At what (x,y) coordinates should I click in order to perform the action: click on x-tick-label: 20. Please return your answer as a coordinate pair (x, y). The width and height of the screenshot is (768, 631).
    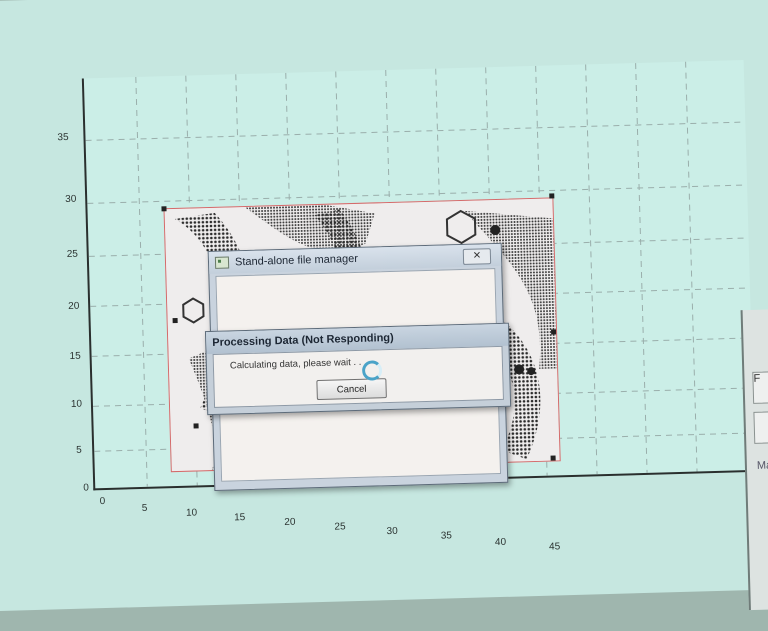
    Looking at the image, I should click on (290, 522).